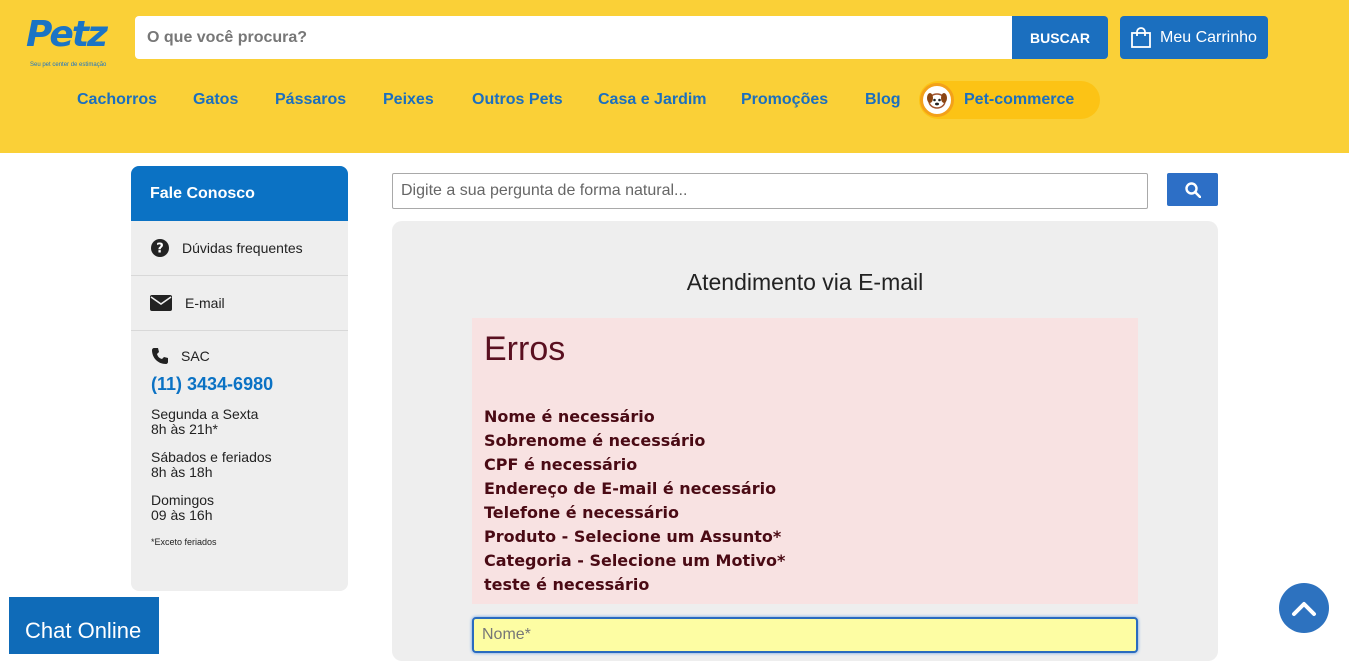  Describe the element at coordinates (215, 100) in the screenshot. I see `nav-item-gatos: Gatos` at that location.